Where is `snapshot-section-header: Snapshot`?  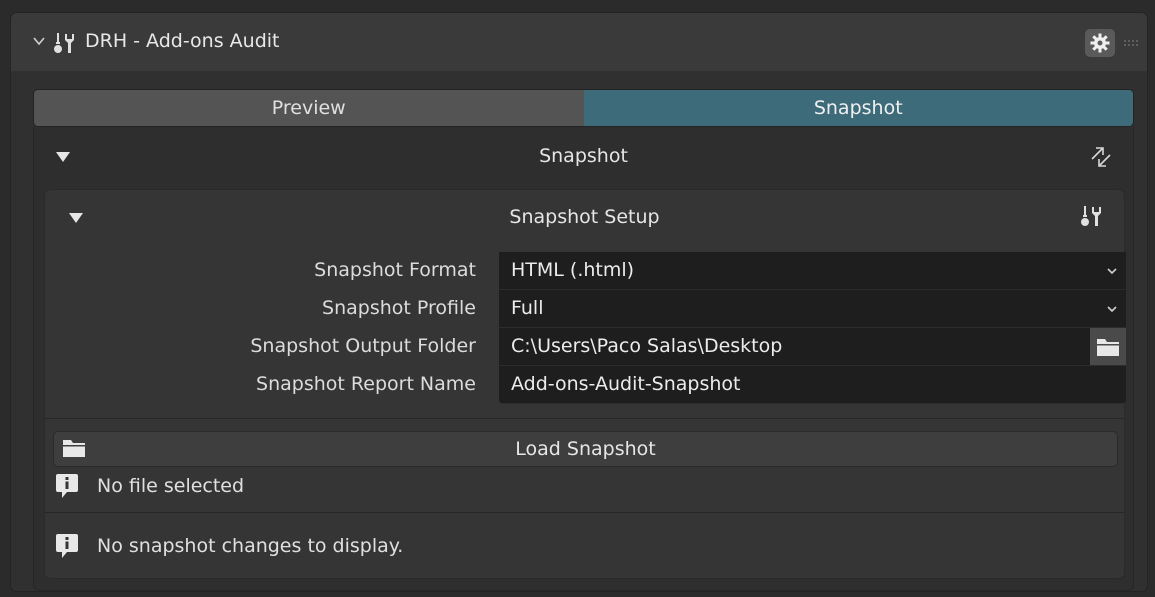
snapshot-section-header: Snapshot is located at coordinates (583, 158).